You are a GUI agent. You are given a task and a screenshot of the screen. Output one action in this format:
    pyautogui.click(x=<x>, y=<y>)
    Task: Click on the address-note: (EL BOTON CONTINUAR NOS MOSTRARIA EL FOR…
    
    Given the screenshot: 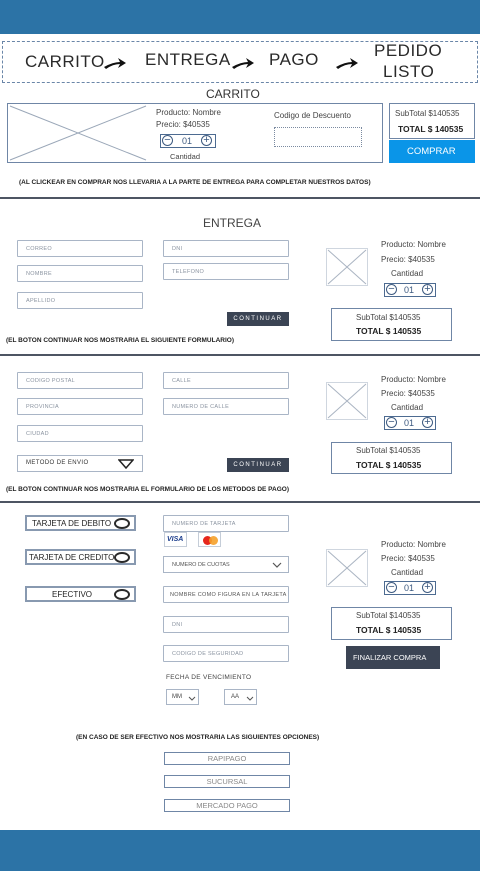 What is the action you would take?
    pyautogui.click(x=147, y=489)
    